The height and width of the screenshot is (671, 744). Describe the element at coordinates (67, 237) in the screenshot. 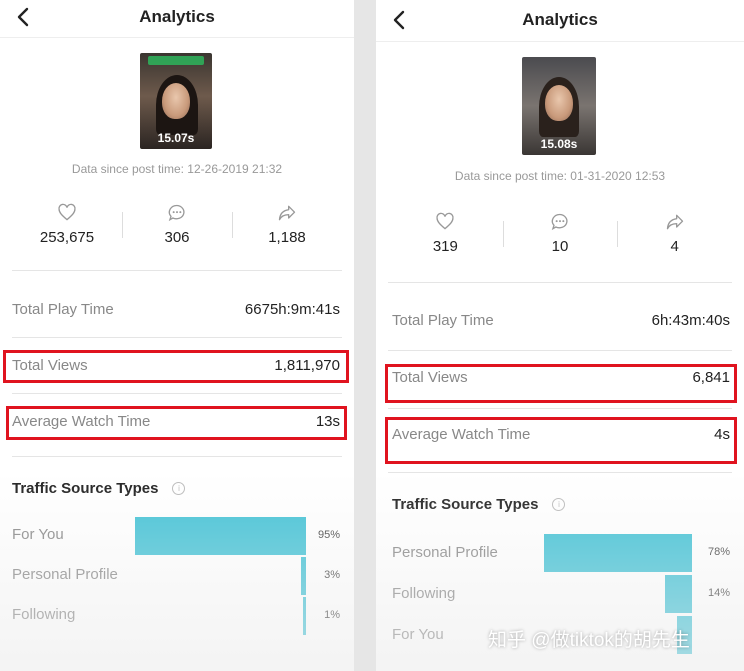

I see `likes-count: 253,675` at that location.